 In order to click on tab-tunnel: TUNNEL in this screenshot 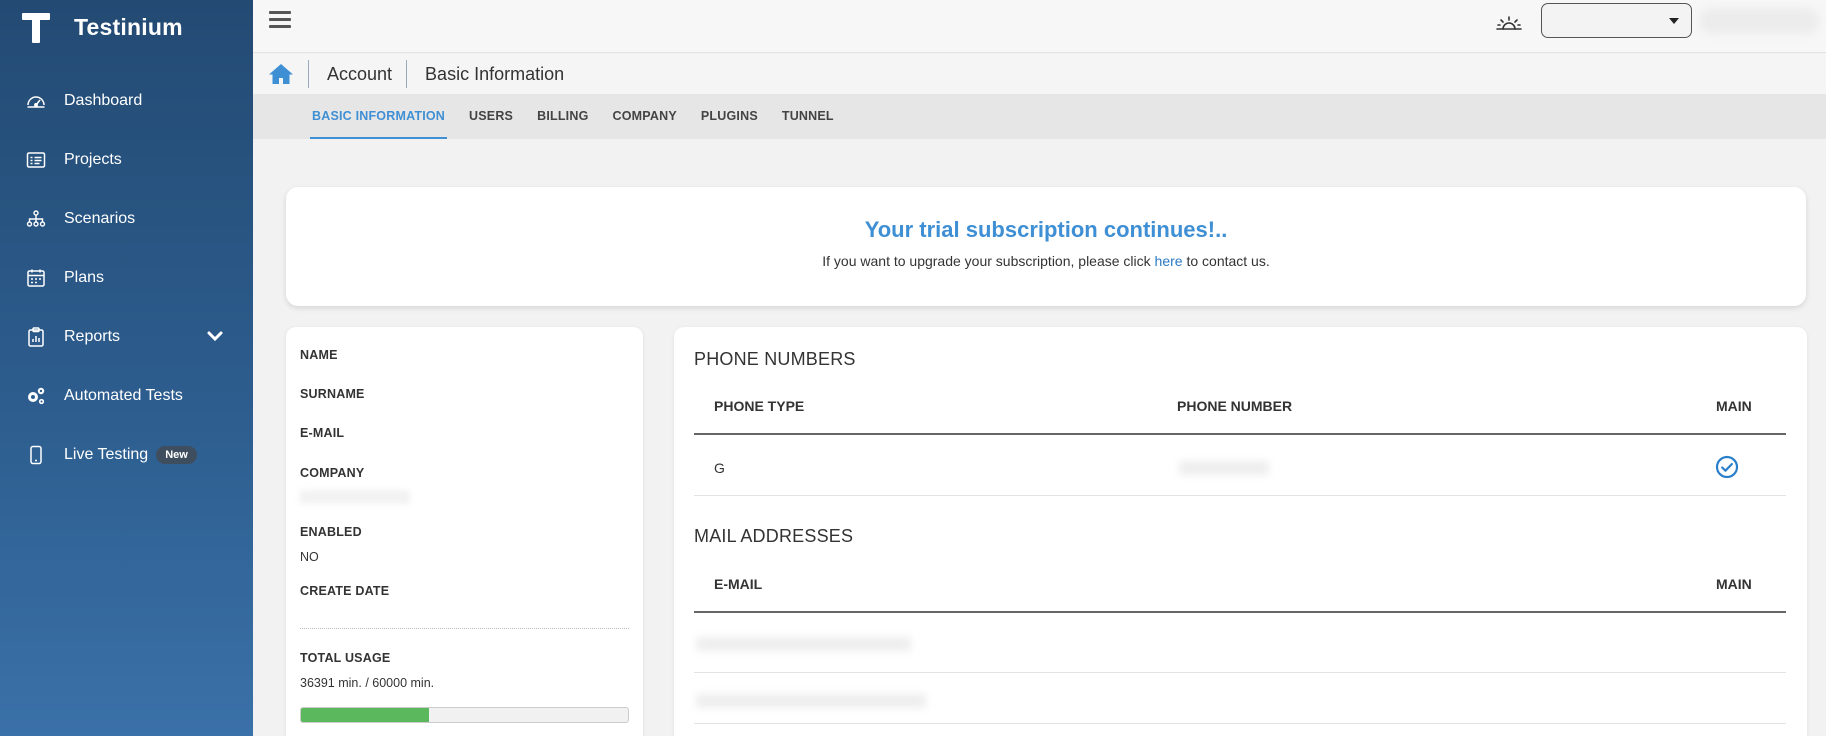, I will do `click(808, 116)`.